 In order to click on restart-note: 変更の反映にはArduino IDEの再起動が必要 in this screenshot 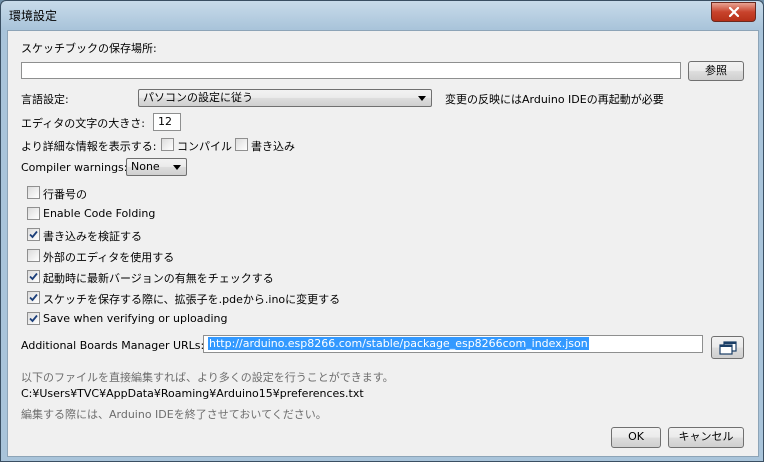, I will do `click(554, 99)`.